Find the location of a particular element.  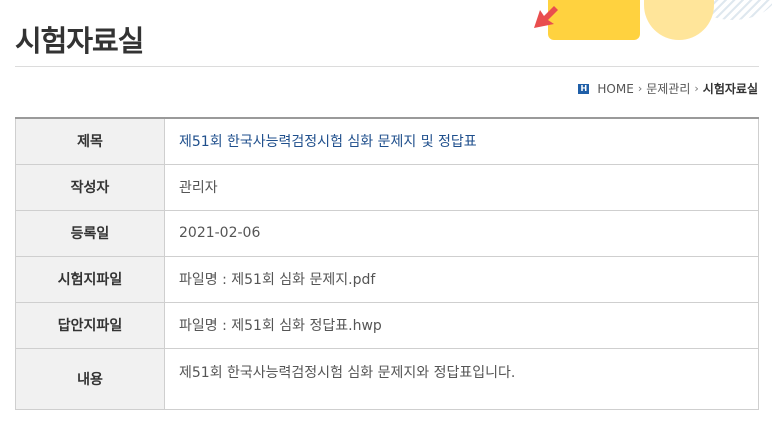

header-decoration is located at coordinates (646, 23).